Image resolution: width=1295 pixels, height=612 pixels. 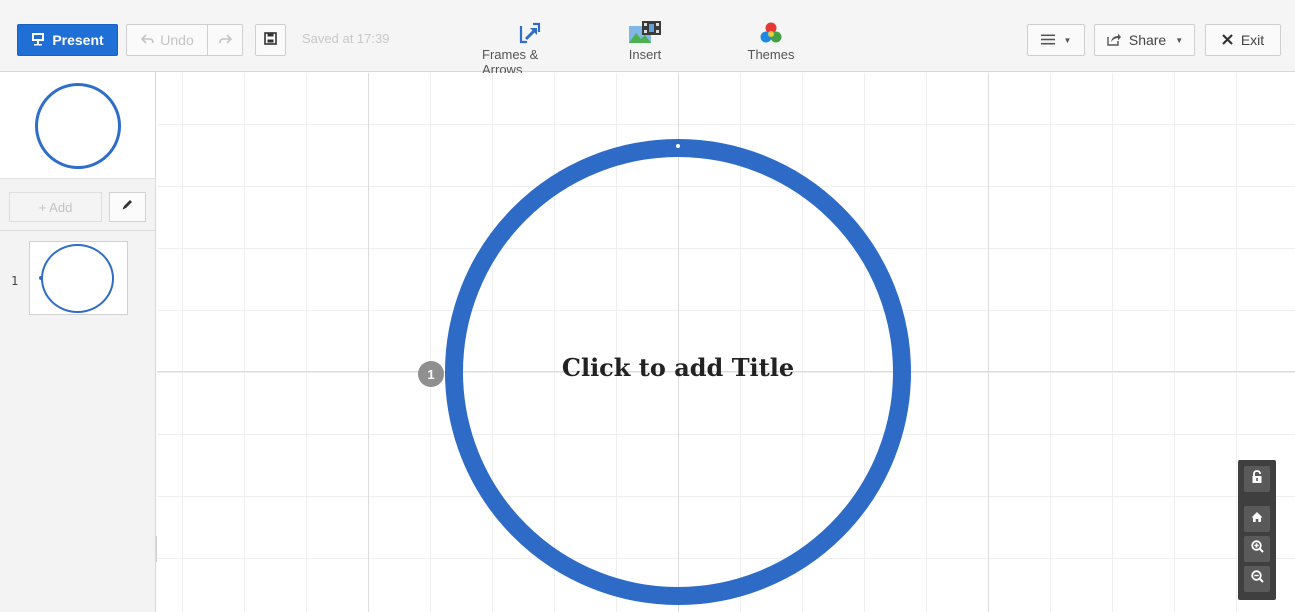 I want to click on themes-tool: Themes, so click(x=771, y=40).